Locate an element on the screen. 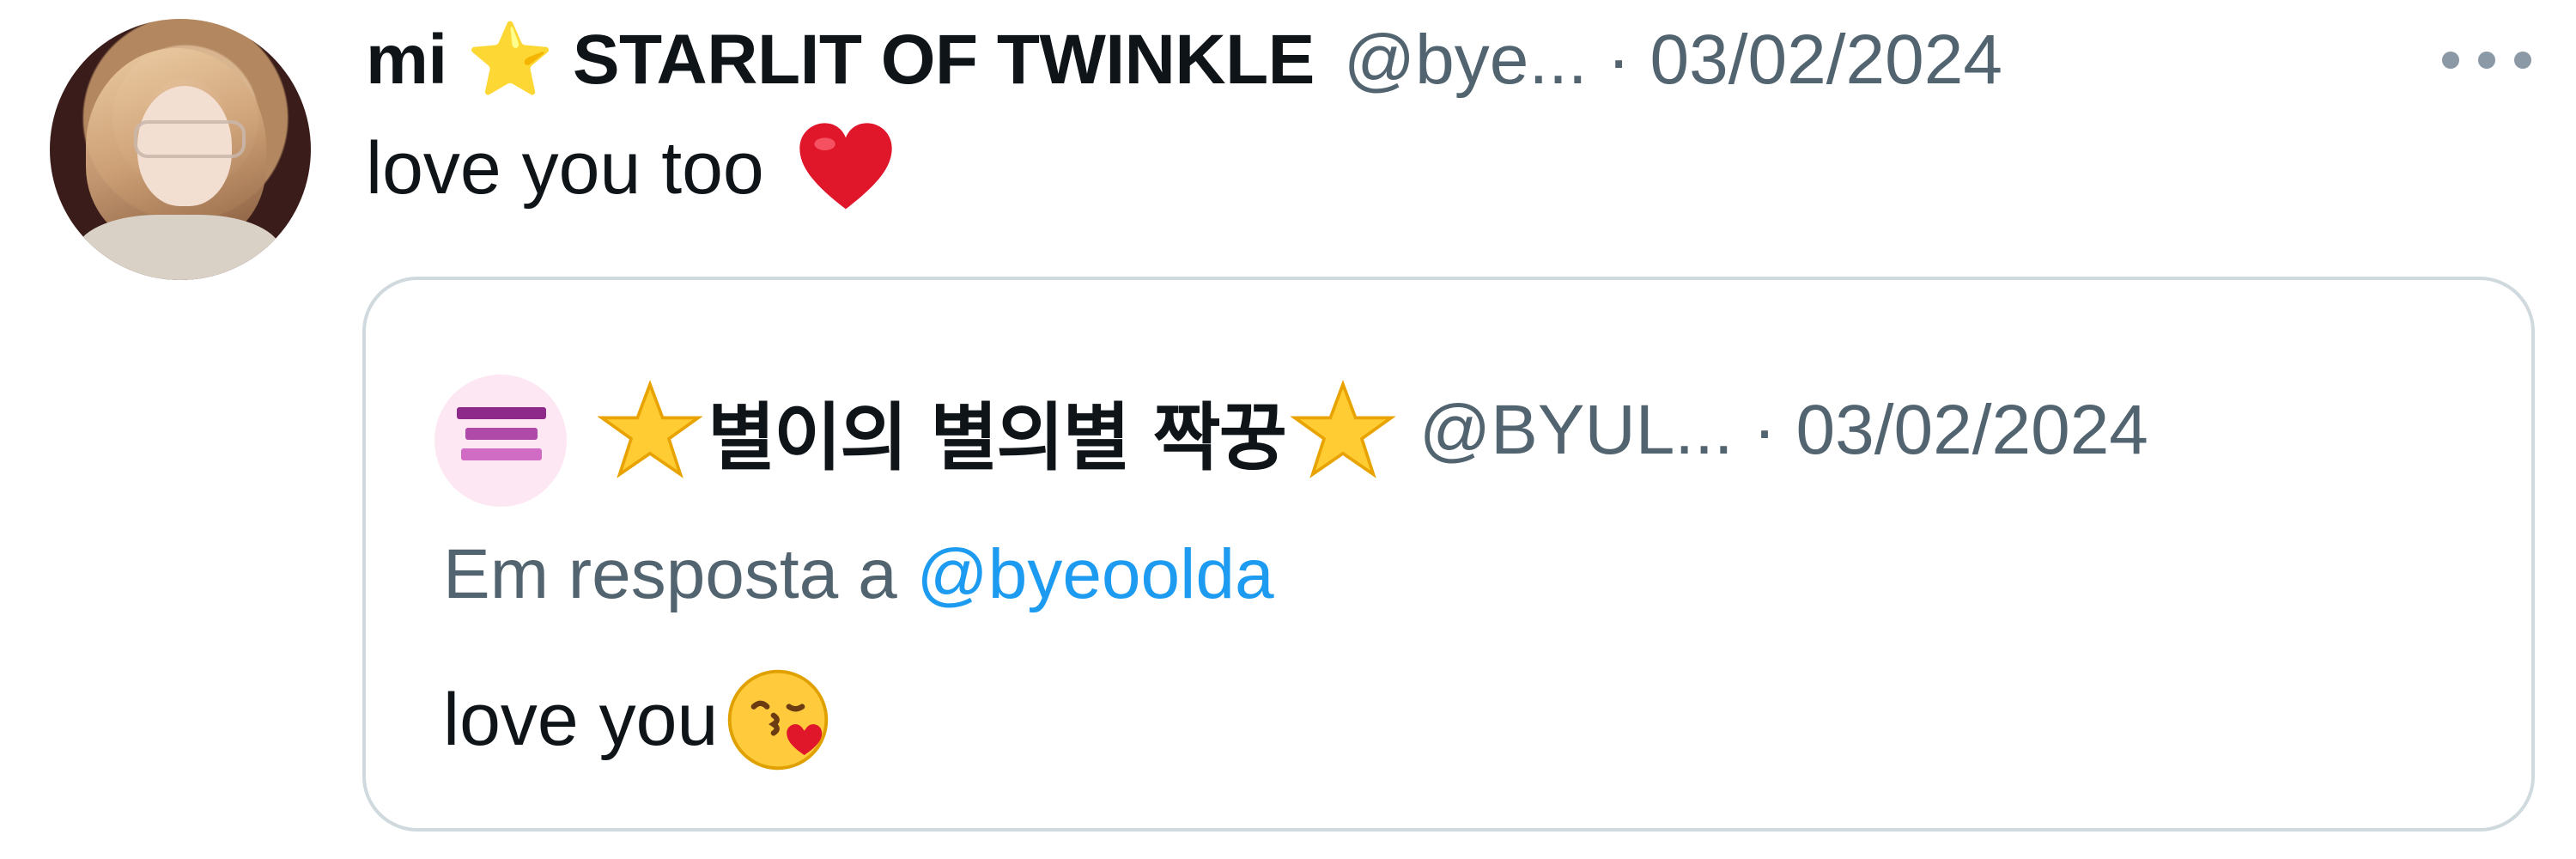 Image resolution: width=2576 pixels, height=859 pixels. quoted-tweet-header: 별이의 별의별 짝꿍 @BYUL... · 03/02/2024 is located at coordinates (1373, 431).